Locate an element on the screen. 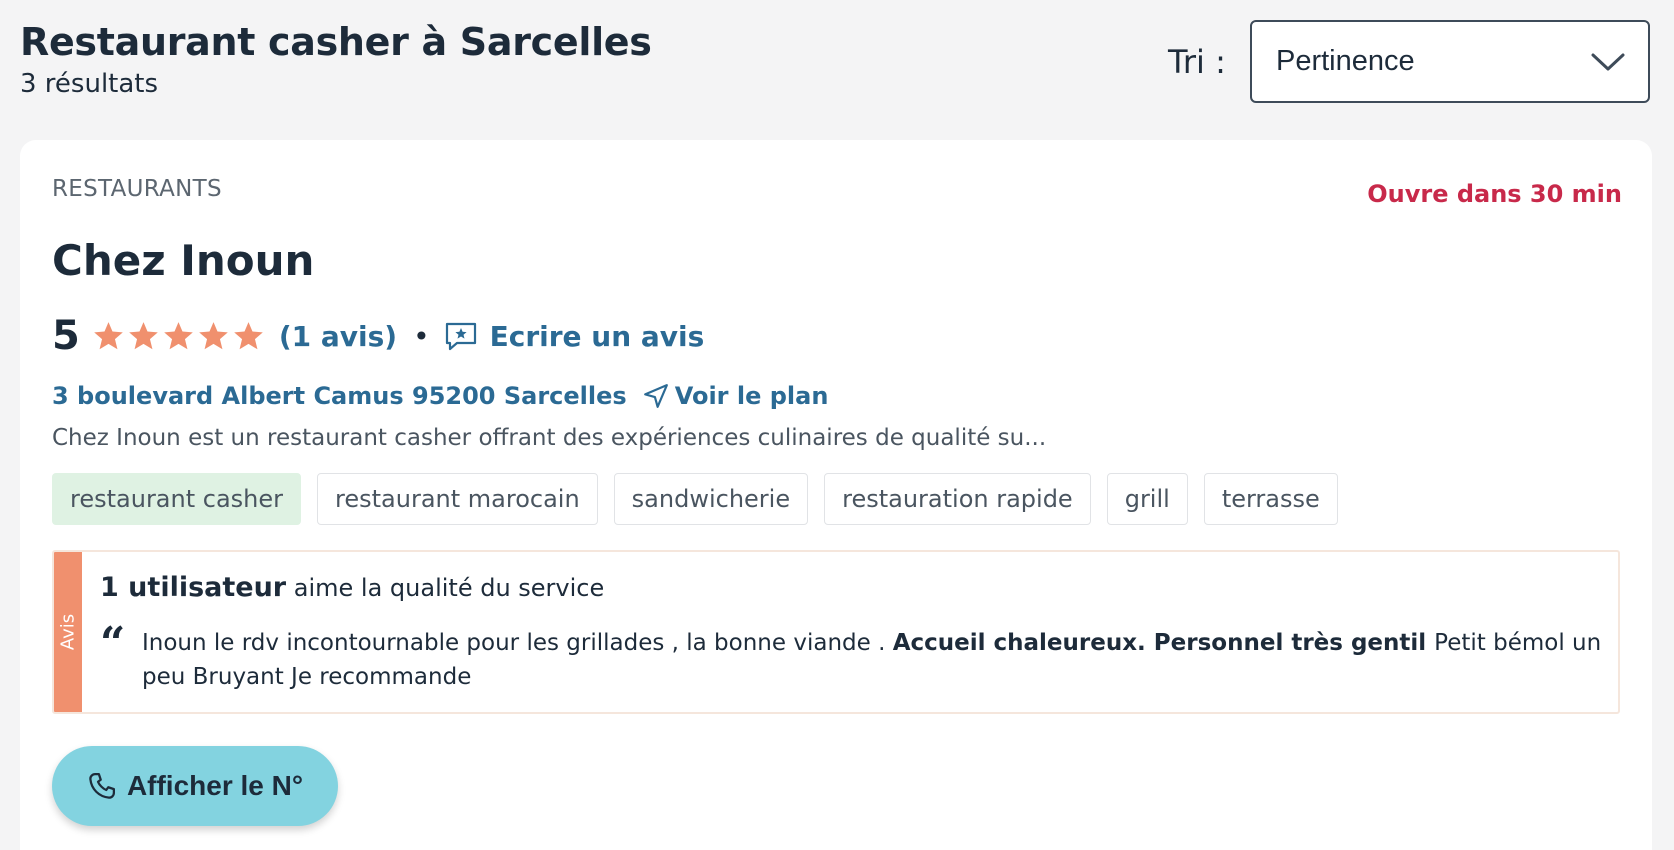 The image size is (1674, 850). review-side-label: Avis is located at coordinates (68, 632).